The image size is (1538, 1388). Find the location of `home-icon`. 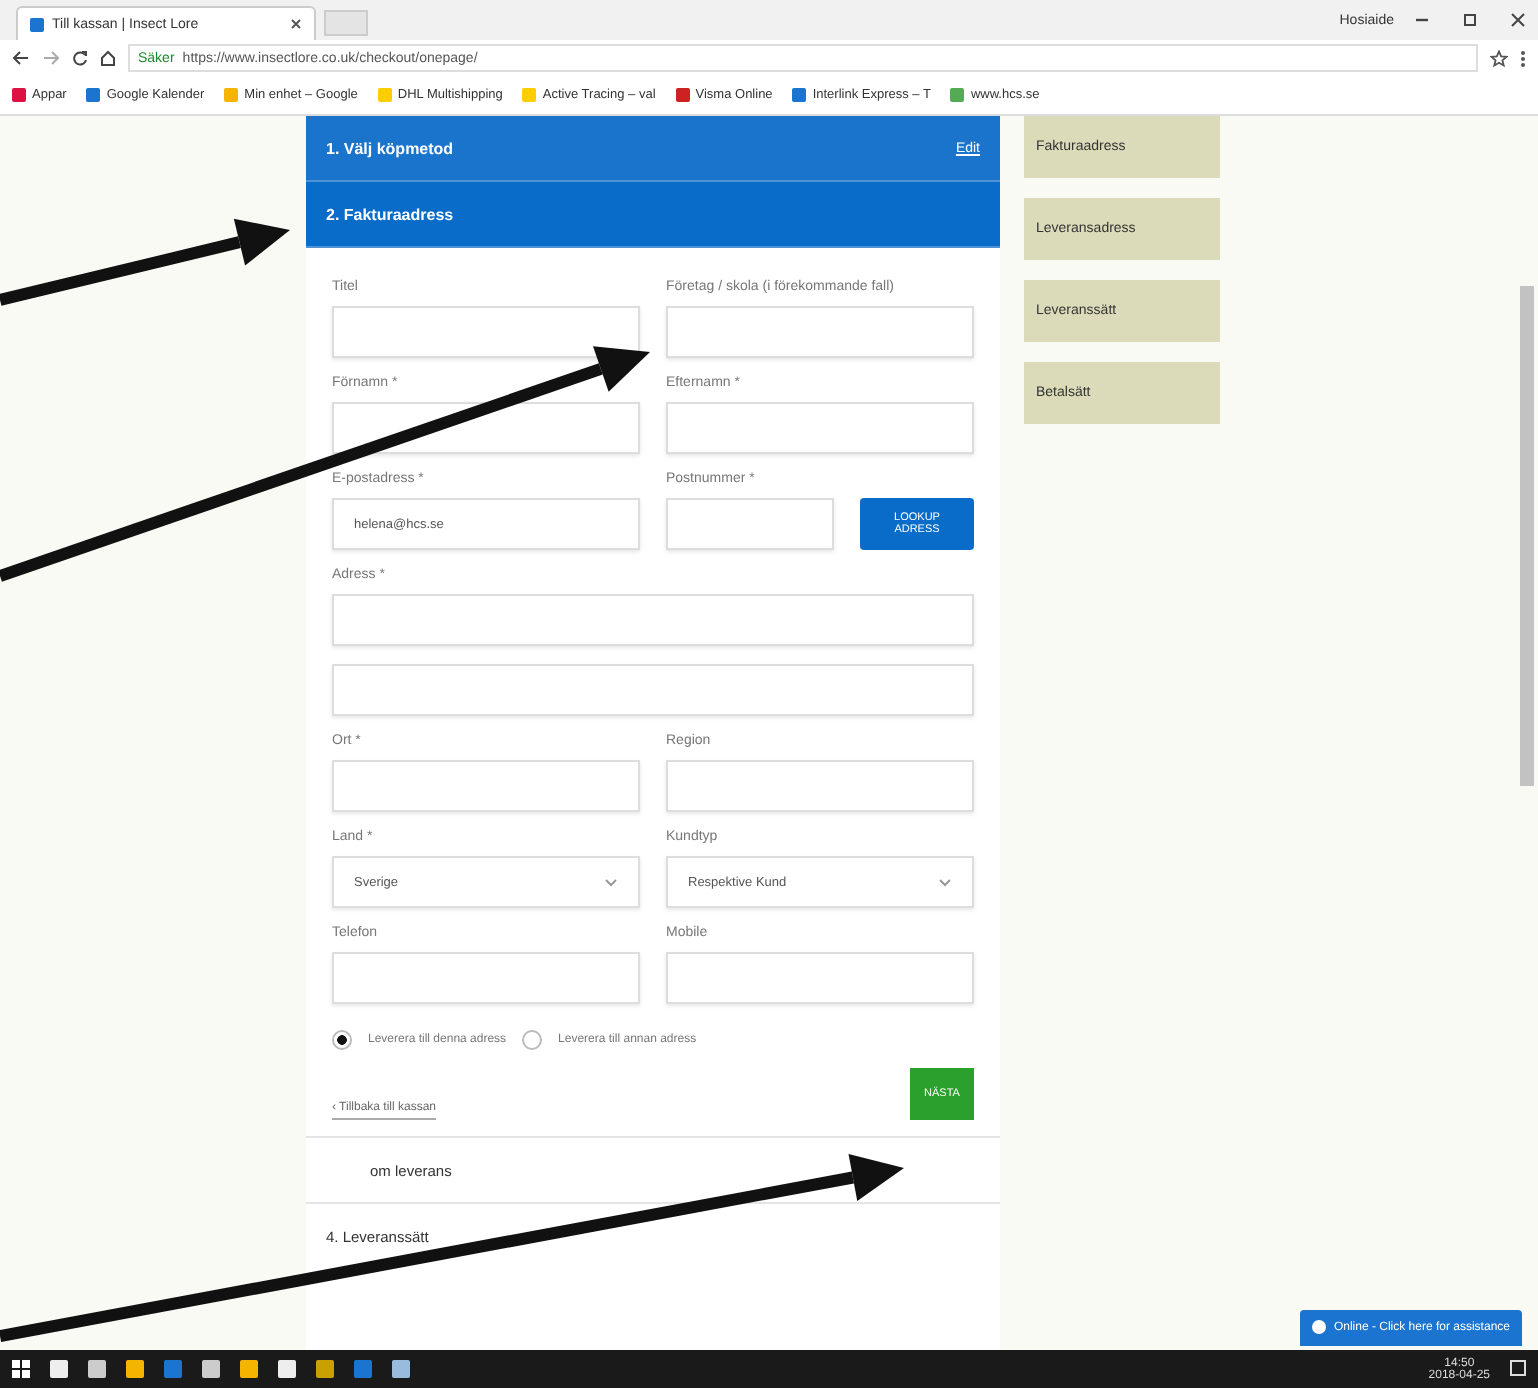

home-icon is located at coordinates (108, 58).